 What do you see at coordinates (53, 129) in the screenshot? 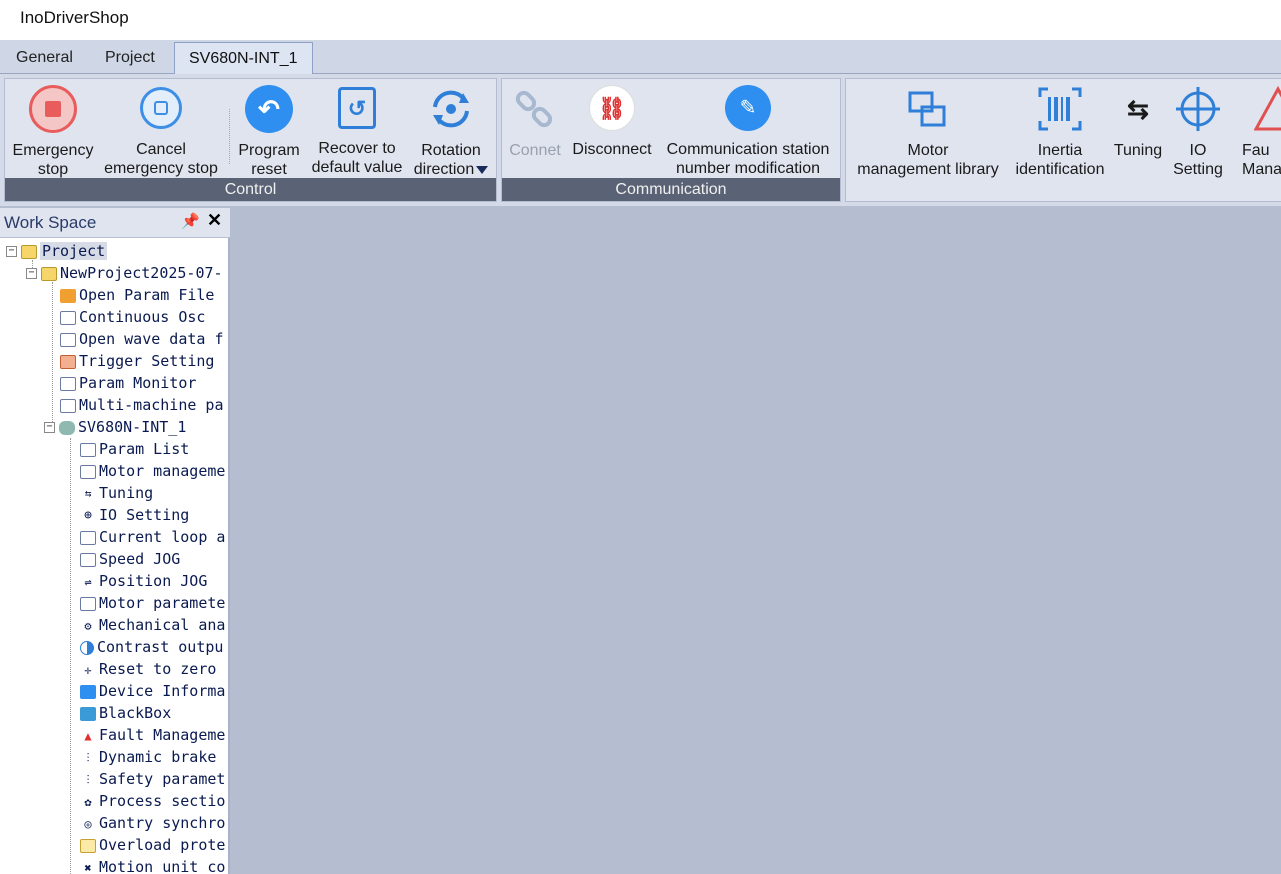
I see `emergency-stop-button: Emergency stop` at bounding box center [53, 129].